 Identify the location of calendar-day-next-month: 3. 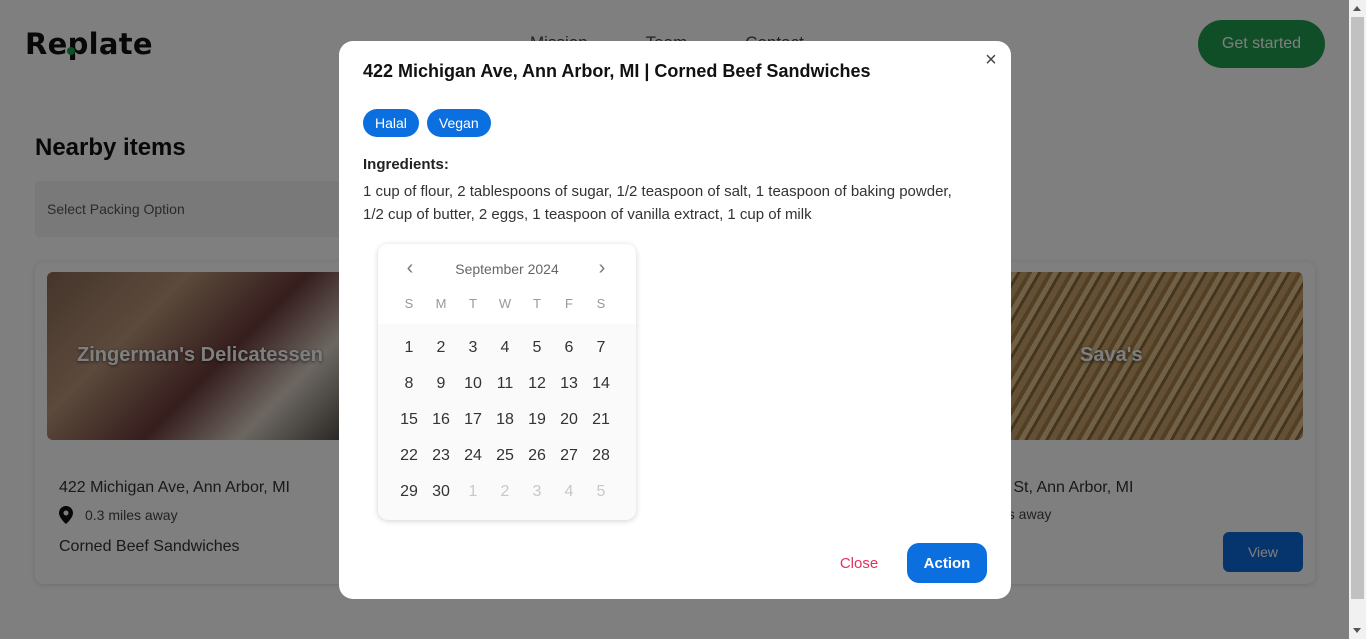
(537, 498).